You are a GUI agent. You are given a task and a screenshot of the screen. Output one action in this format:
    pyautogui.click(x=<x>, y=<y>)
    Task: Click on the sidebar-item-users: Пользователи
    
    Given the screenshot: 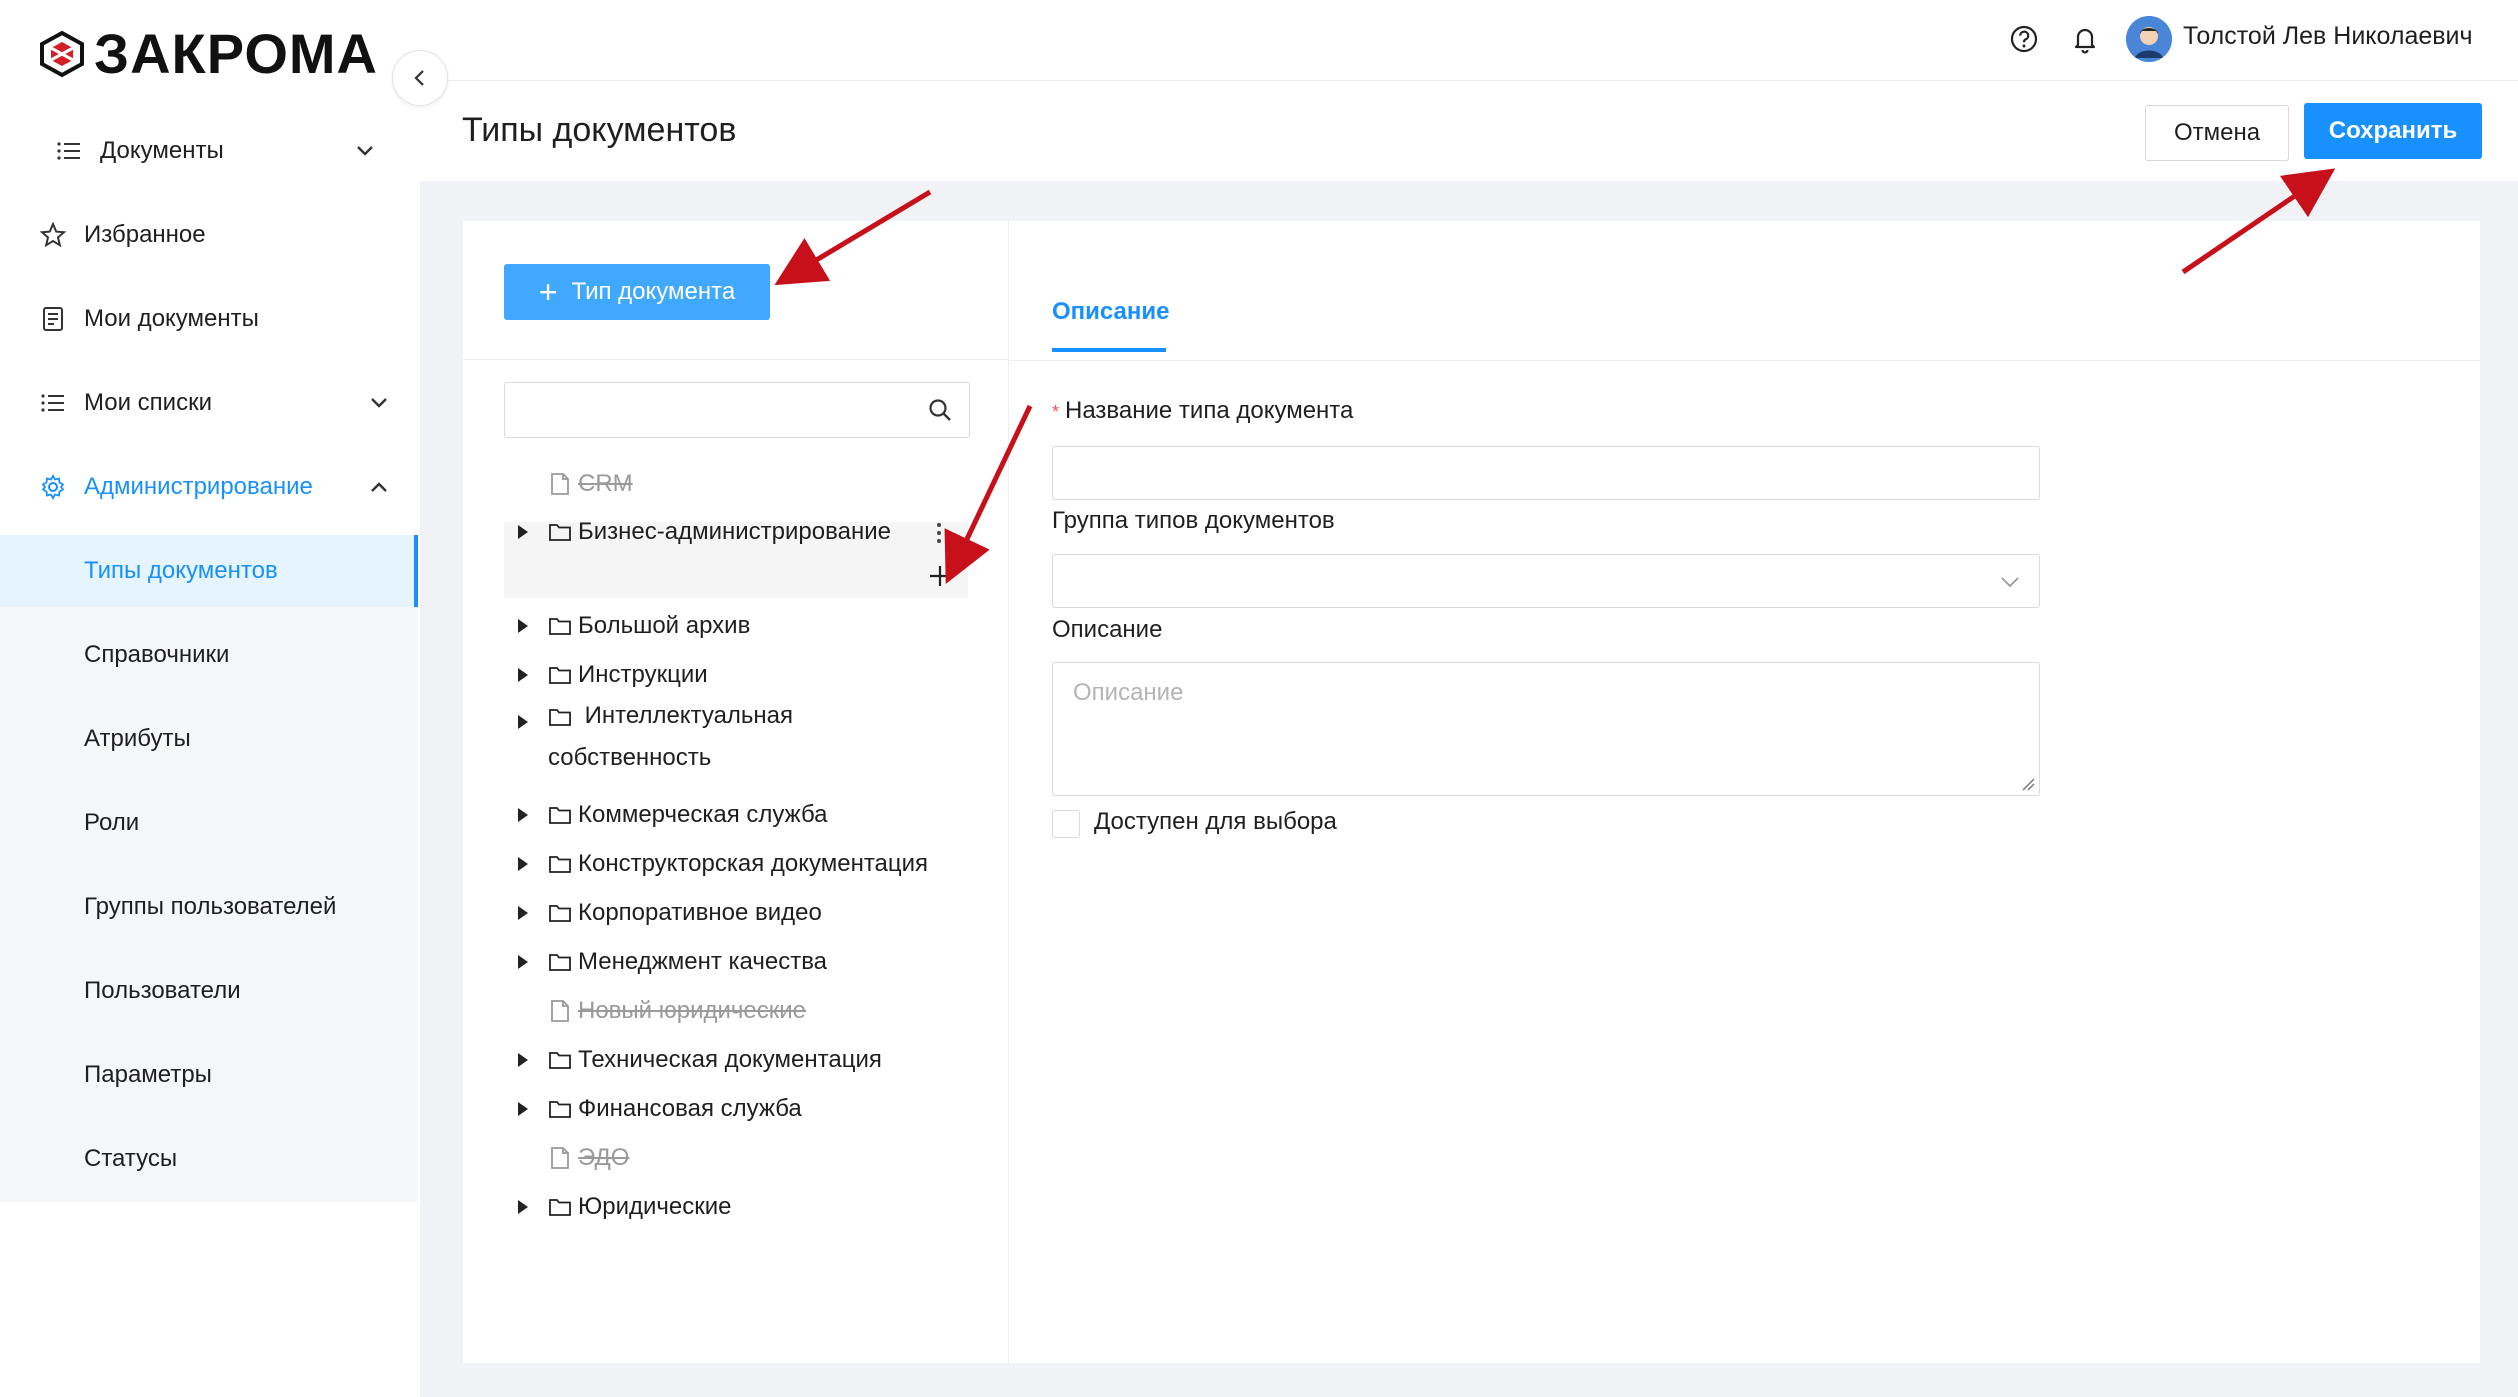 What is the action you would take?
    pyautogui.click(x=249, y=991)
    